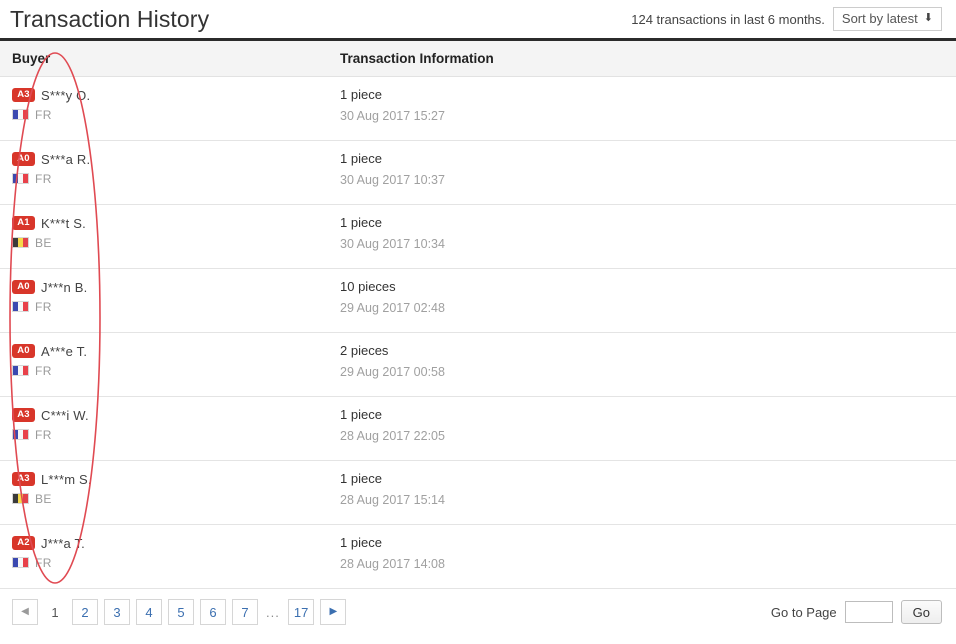 This screenshot has height=644, width=956. I want to click on buyer-identity: A1 K***t S., so click(170, 223).